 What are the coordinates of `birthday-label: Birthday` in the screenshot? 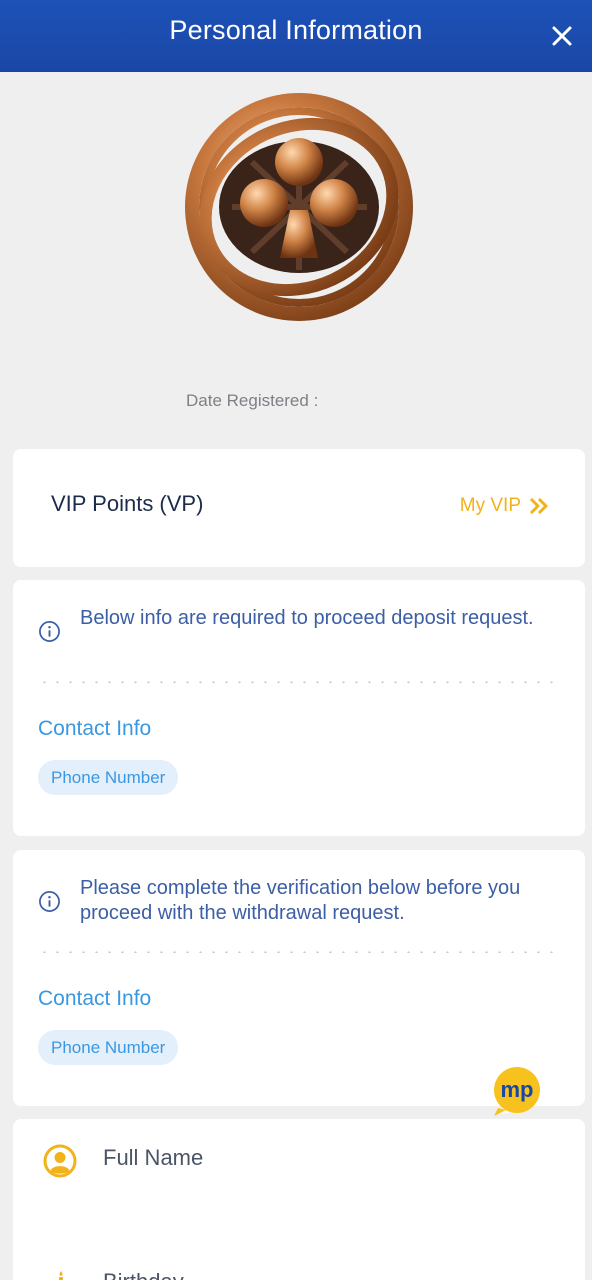 It's located at (143, 1274).